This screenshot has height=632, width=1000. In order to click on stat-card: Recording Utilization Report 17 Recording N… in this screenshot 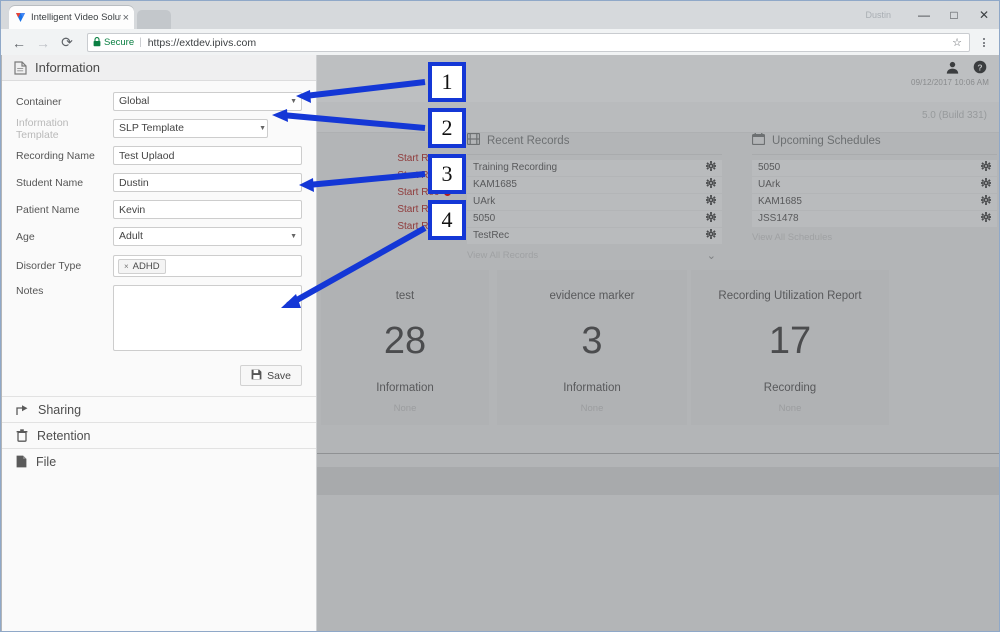, I will do `click(790, 347)`.